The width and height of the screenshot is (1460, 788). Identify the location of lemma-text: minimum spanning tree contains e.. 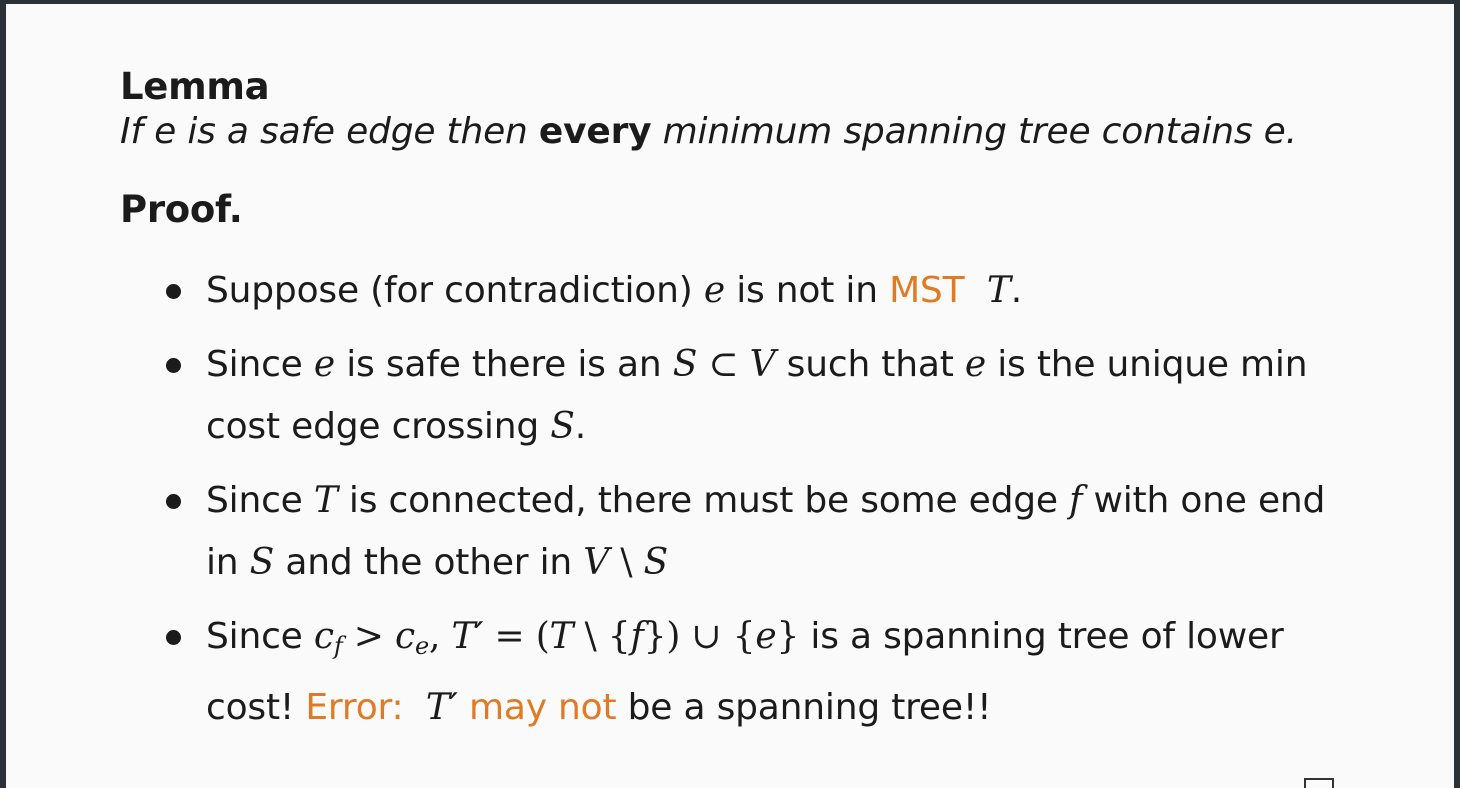
(974, 131).